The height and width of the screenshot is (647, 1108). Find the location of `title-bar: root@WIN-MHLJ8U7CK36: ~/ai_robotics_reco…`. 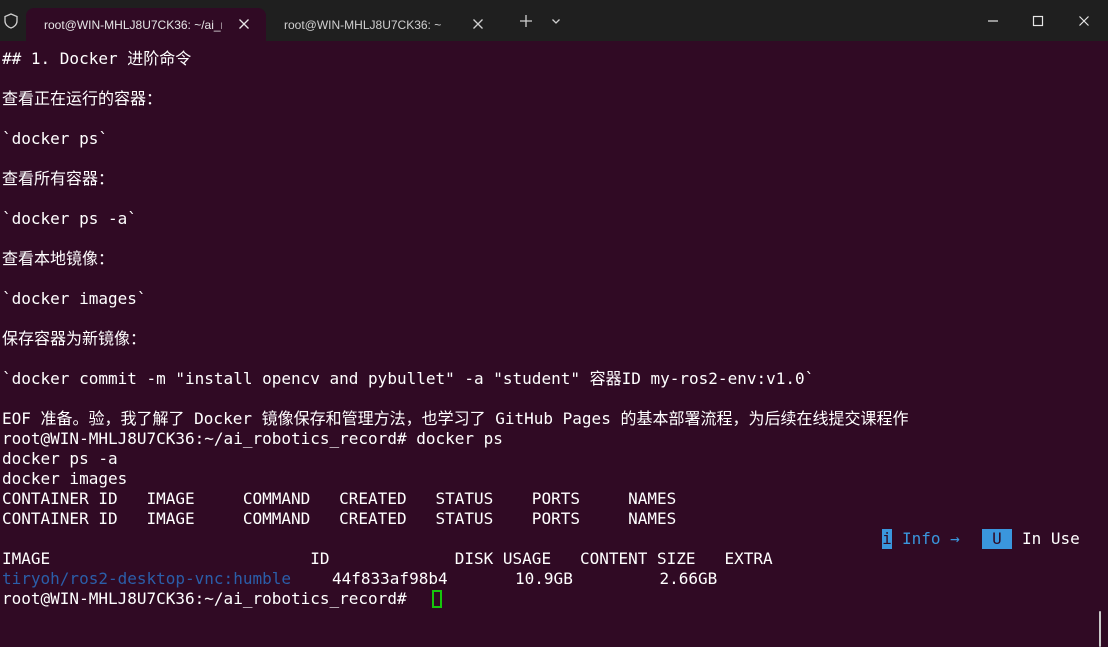

title-bar: root@WIN-MHLJ8U7CK36: ~/ai_robotics_reco… is located at coordinates (554, 20).